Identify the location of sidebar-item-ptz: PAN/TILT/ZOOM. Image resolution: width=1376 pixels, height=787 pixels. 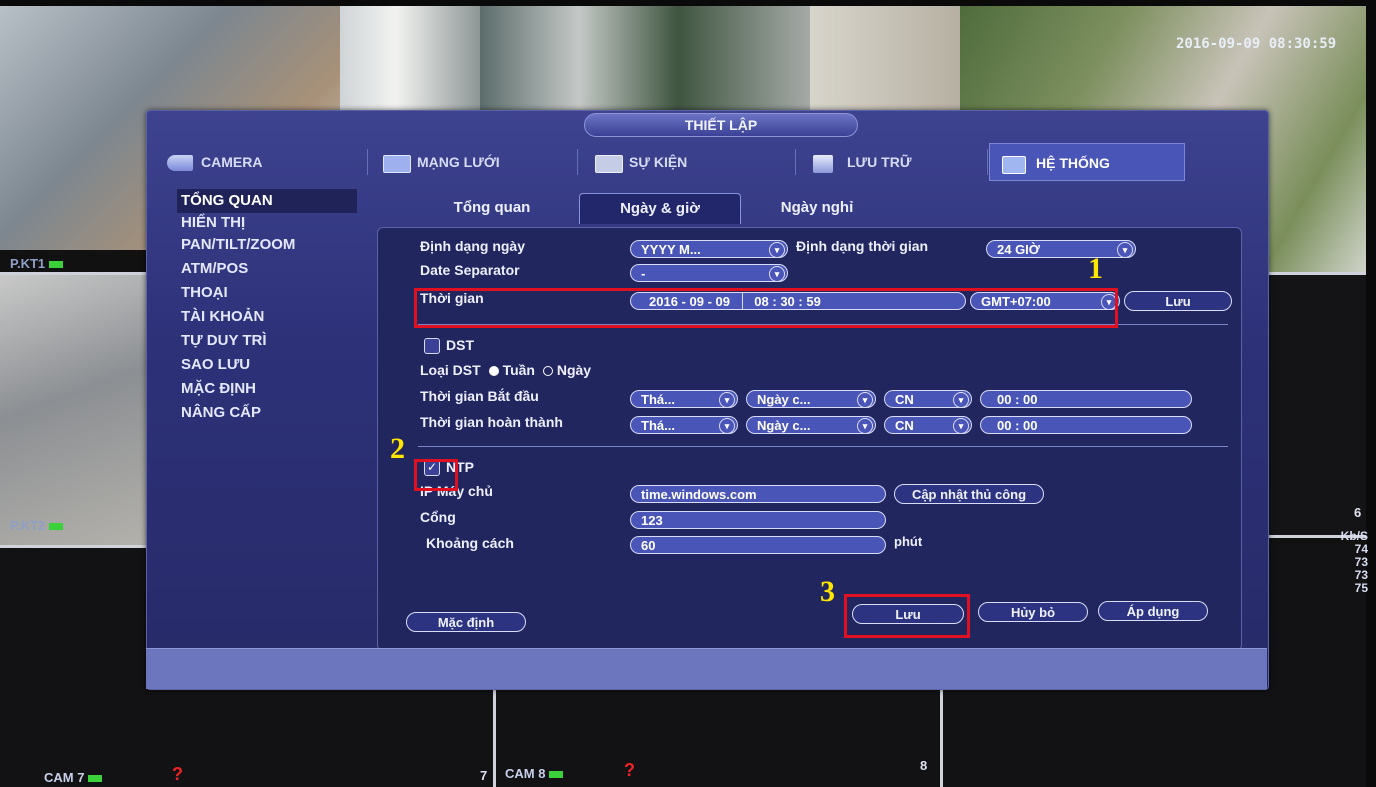
(267, 245).